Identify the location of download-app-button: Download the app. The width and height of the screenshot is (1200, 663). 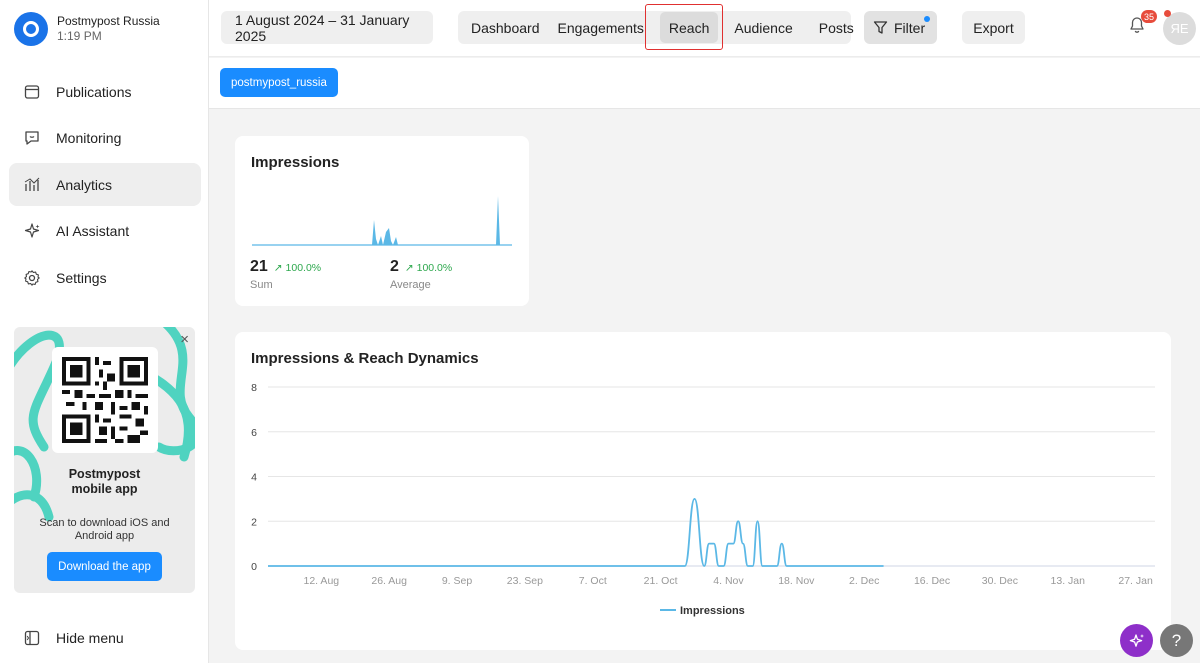
(104, 566).